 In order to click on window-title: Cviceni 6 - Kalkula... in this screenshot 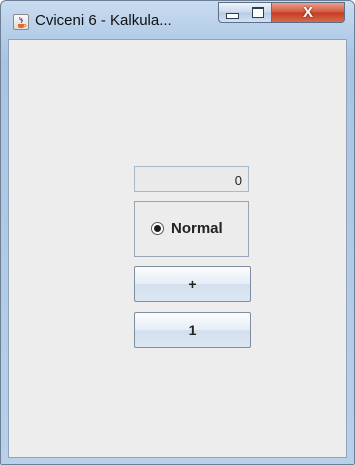, I will do `click(103, 20)`.